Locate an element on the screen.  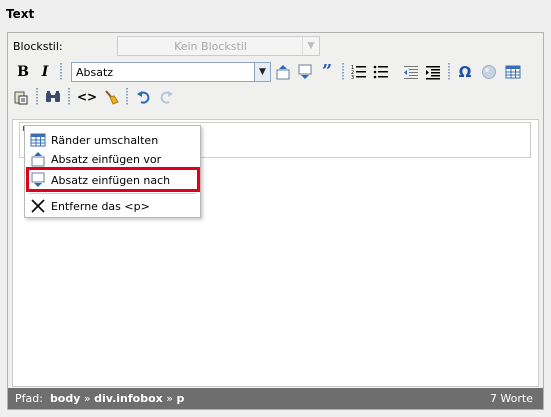
cleanup-button is located at coordinates (111, 97).